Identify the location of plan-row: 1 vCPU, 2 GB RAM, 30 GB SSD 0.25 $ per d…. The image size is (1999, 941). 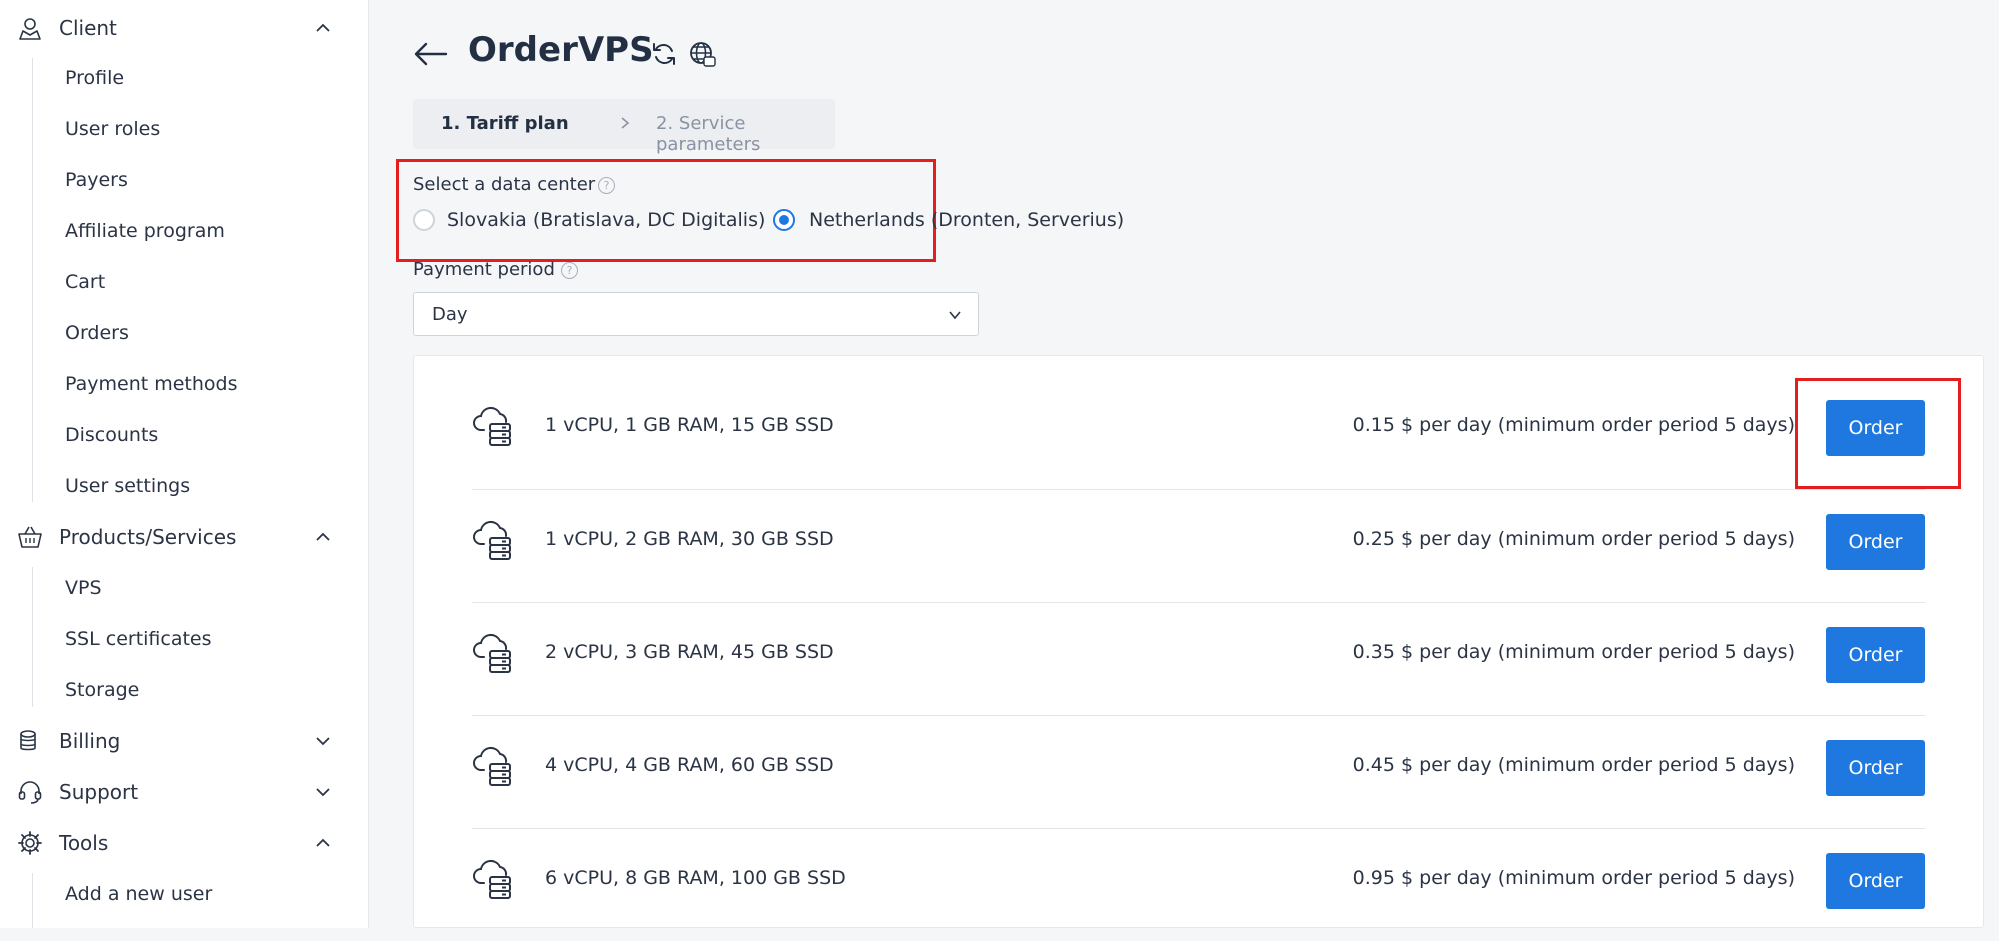
(1198, 545).